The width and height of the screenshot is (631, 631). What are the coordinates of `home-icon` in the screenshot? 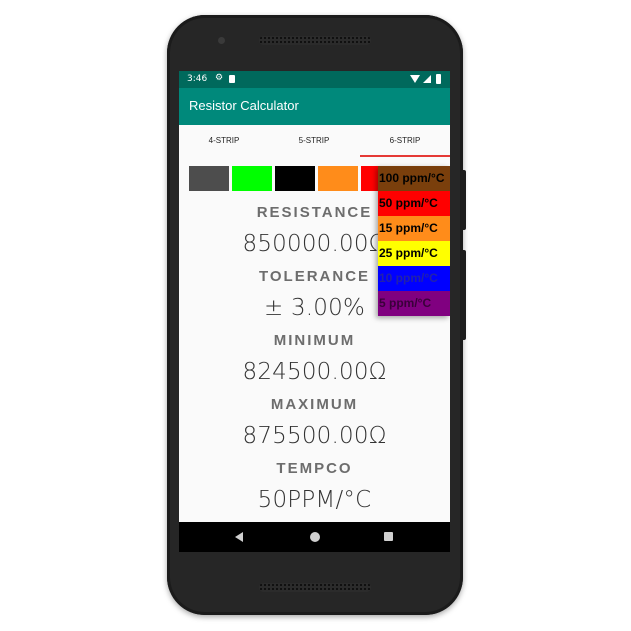 It's located at (315, 537).